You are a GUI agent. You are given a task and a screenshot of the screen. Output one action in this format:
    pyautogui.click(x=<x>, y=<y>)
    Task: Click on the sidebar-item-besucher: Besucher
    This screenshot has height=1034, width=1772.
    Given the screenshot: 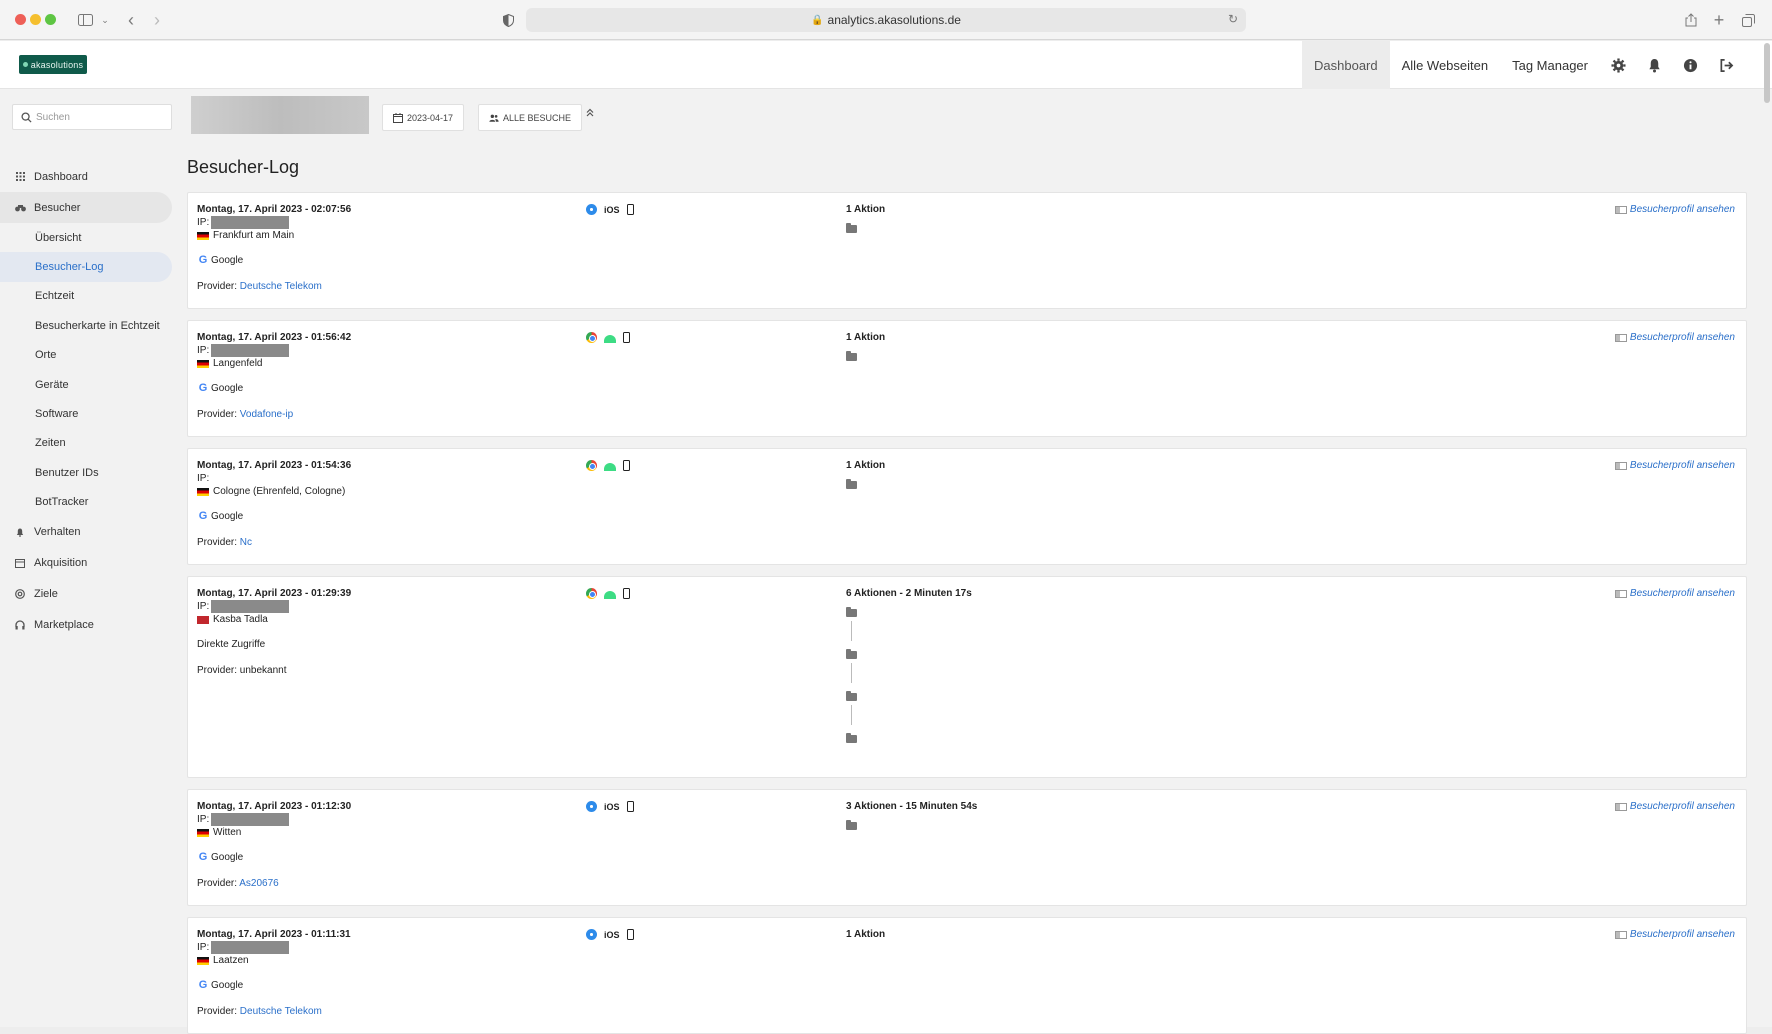 What is the action you would take?
    pyautogui.click(x=86, y=207)
    